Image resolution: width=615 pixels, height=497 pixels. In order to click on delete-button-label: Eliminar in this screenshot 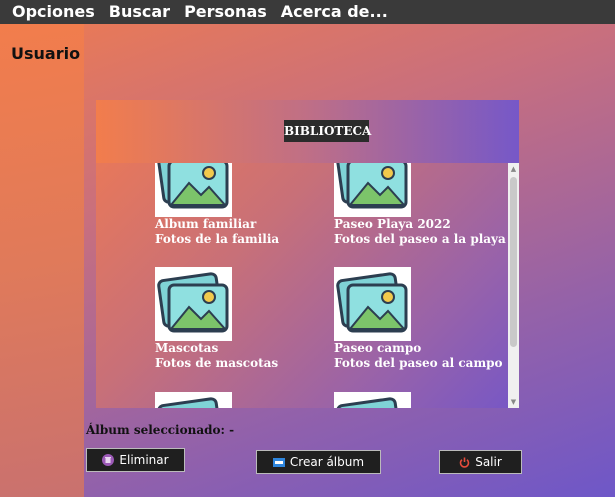, I will do `click(144, 460)`.